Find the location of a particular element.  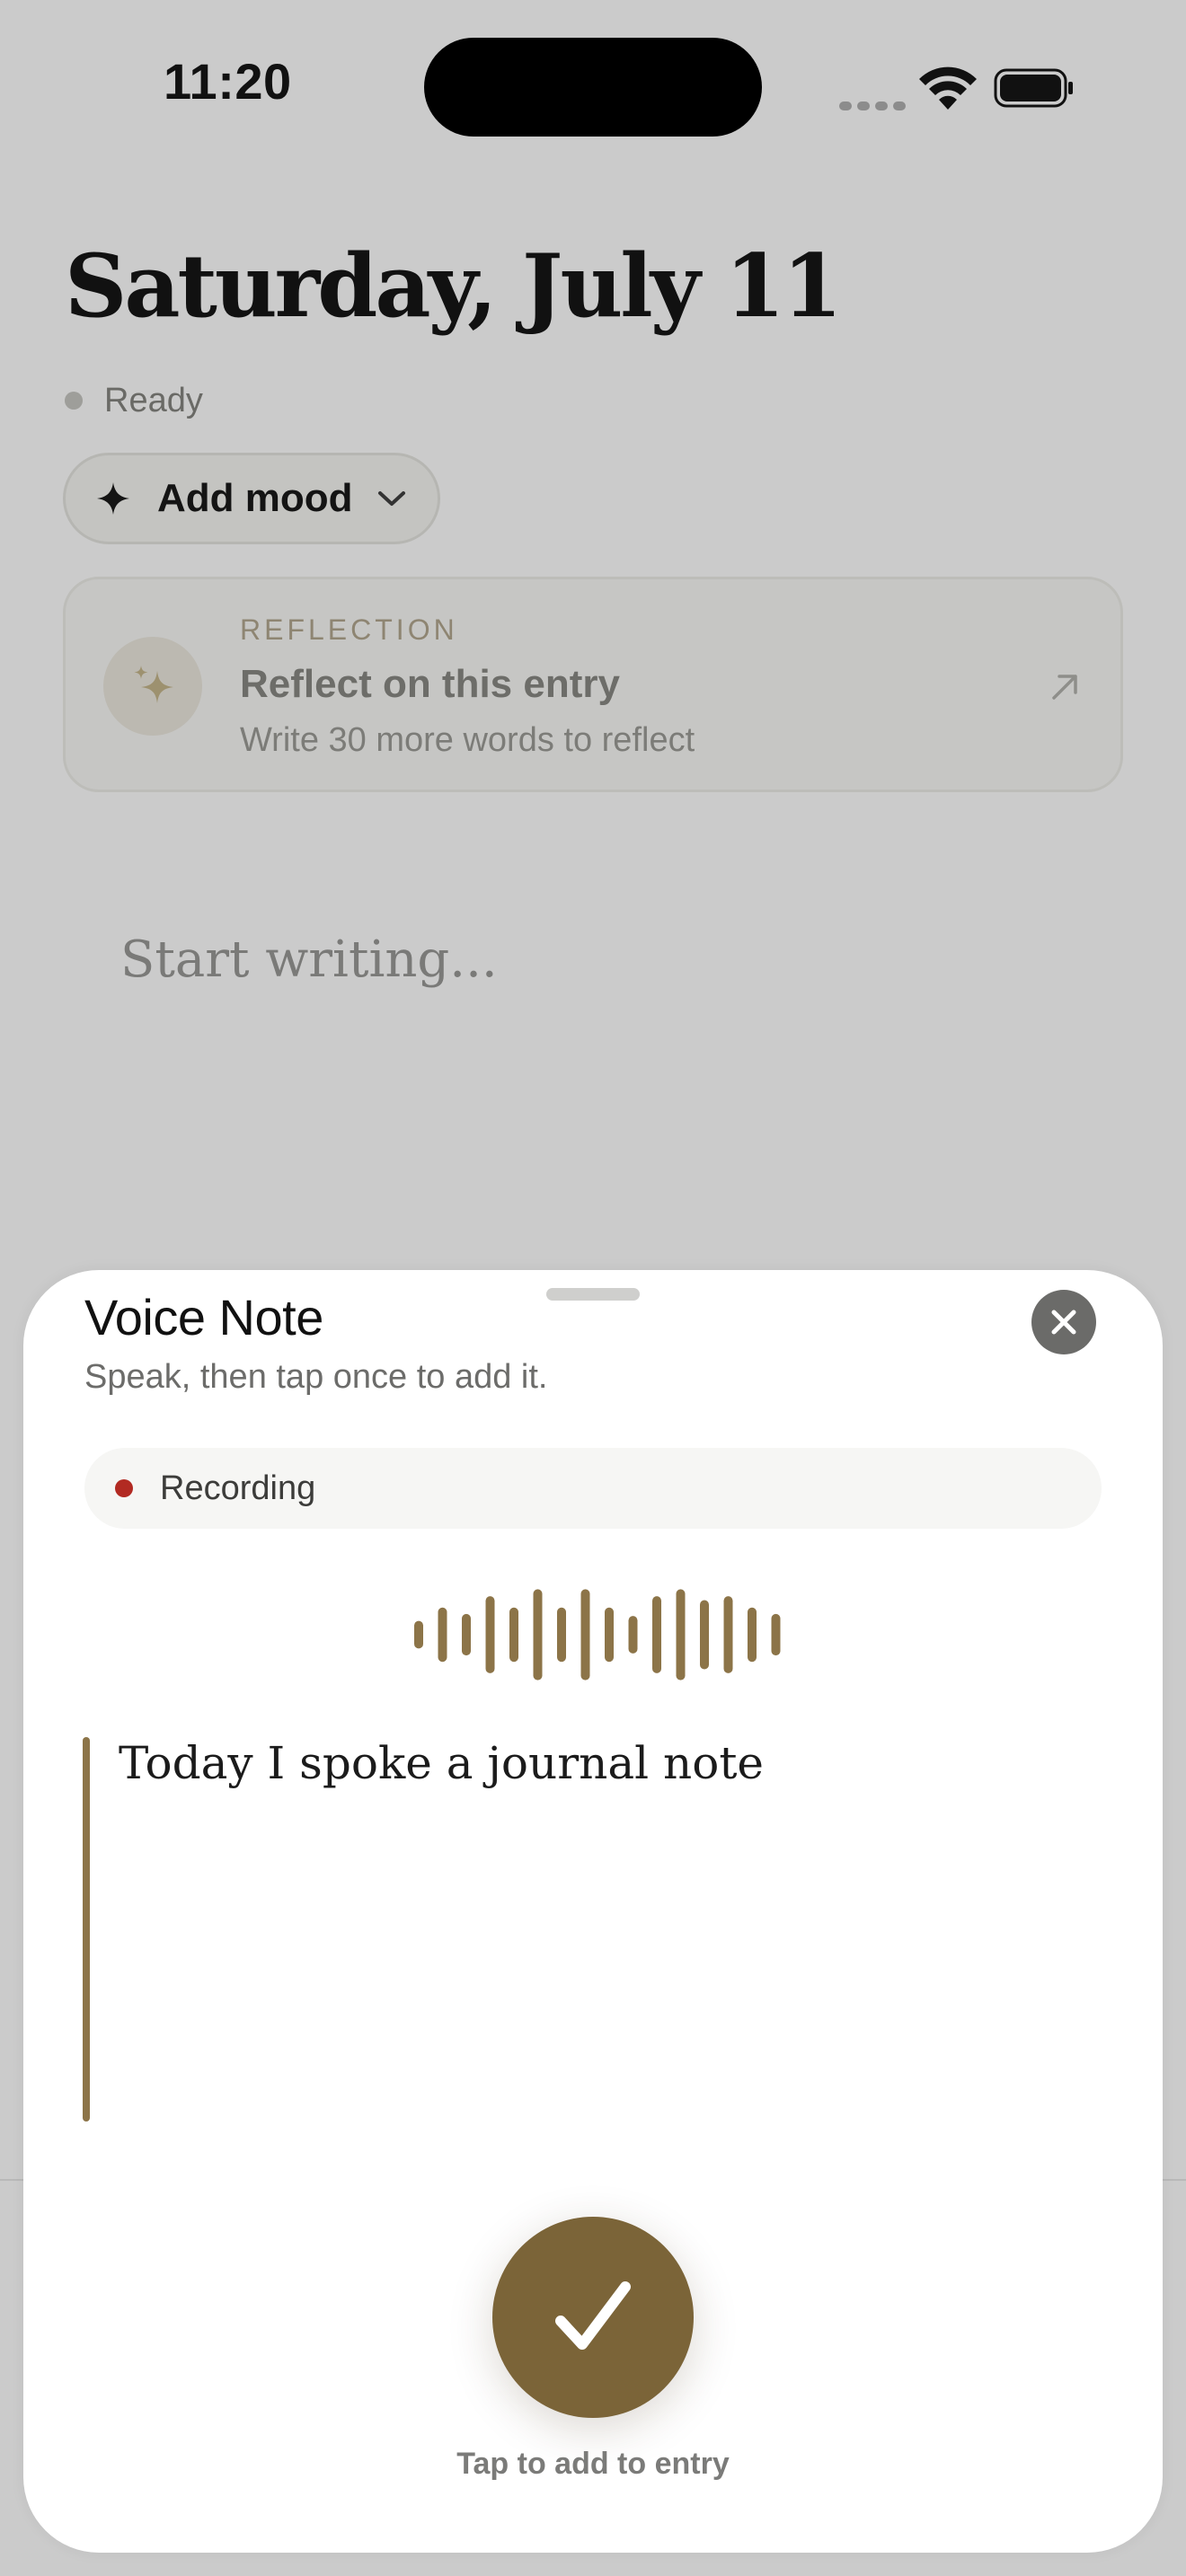

sparkle-icon is located at coordinates (113, 498).